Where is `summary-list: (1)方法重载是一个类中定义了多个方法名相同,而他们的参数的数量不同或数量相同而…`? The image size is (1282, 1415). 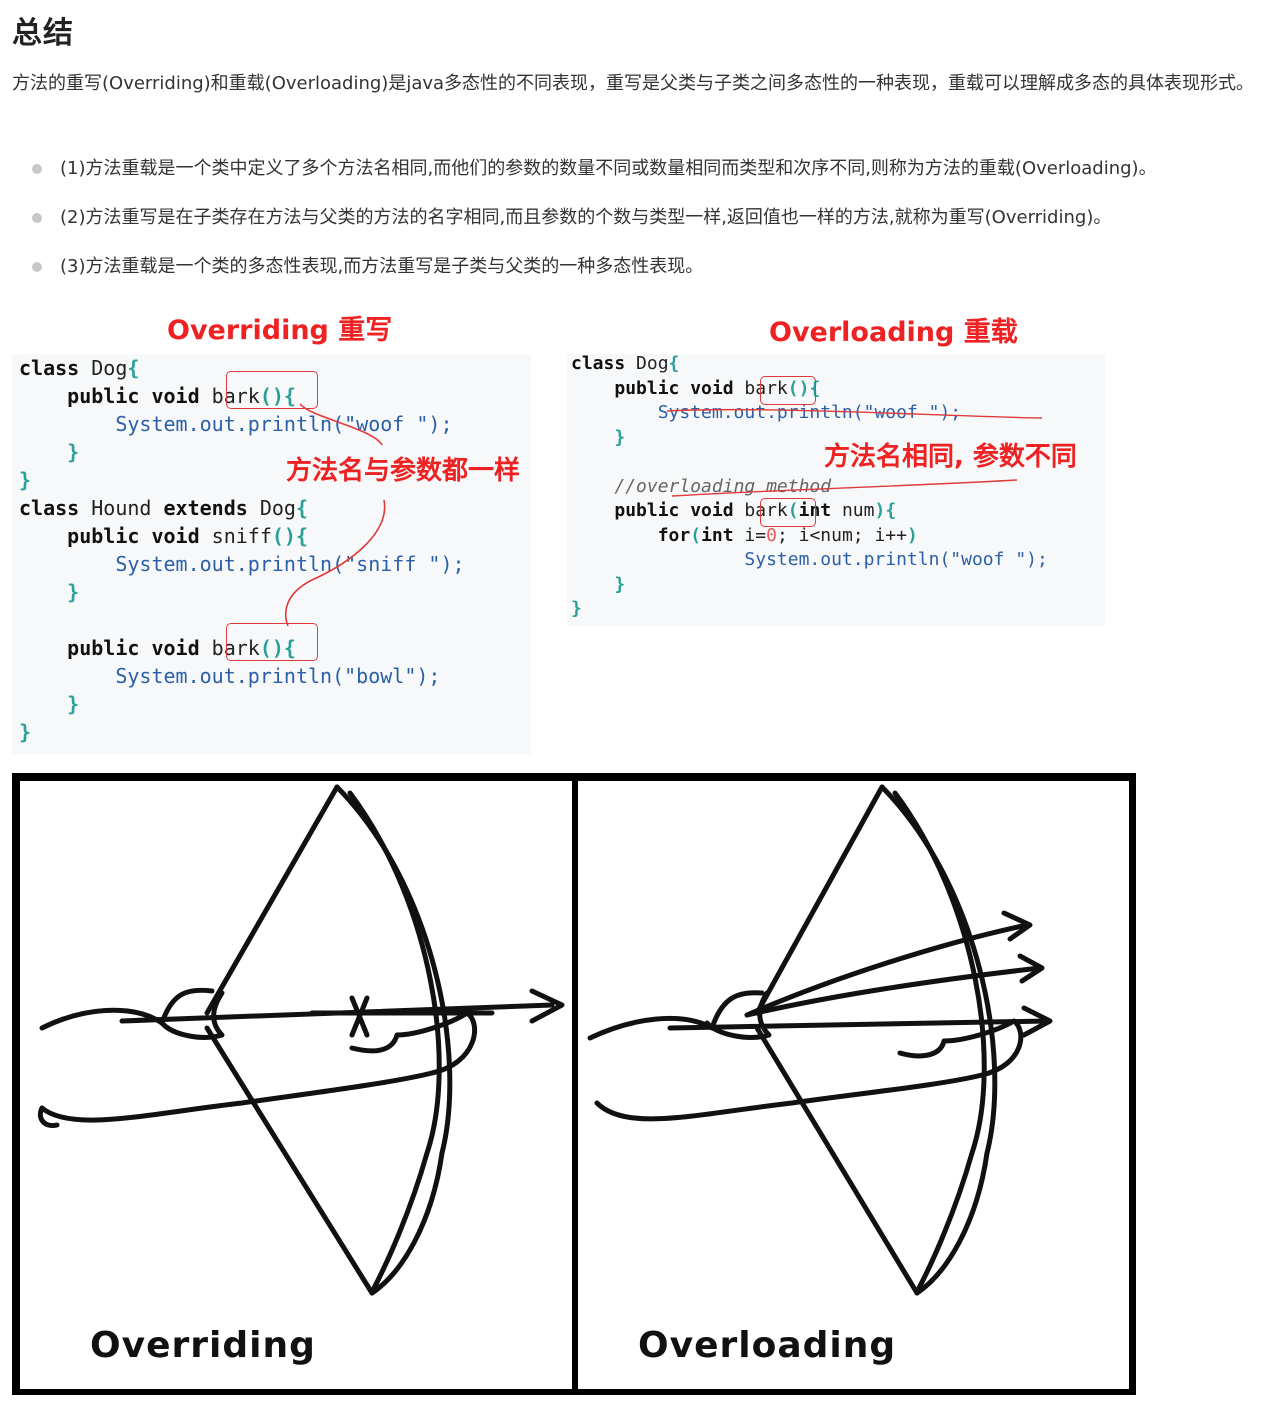
summary-list: (1)方法重载是一个类中定义了多个方法名相同,而他们的参数的数量不同或数量相同而… is located at coordinates (650, 223).